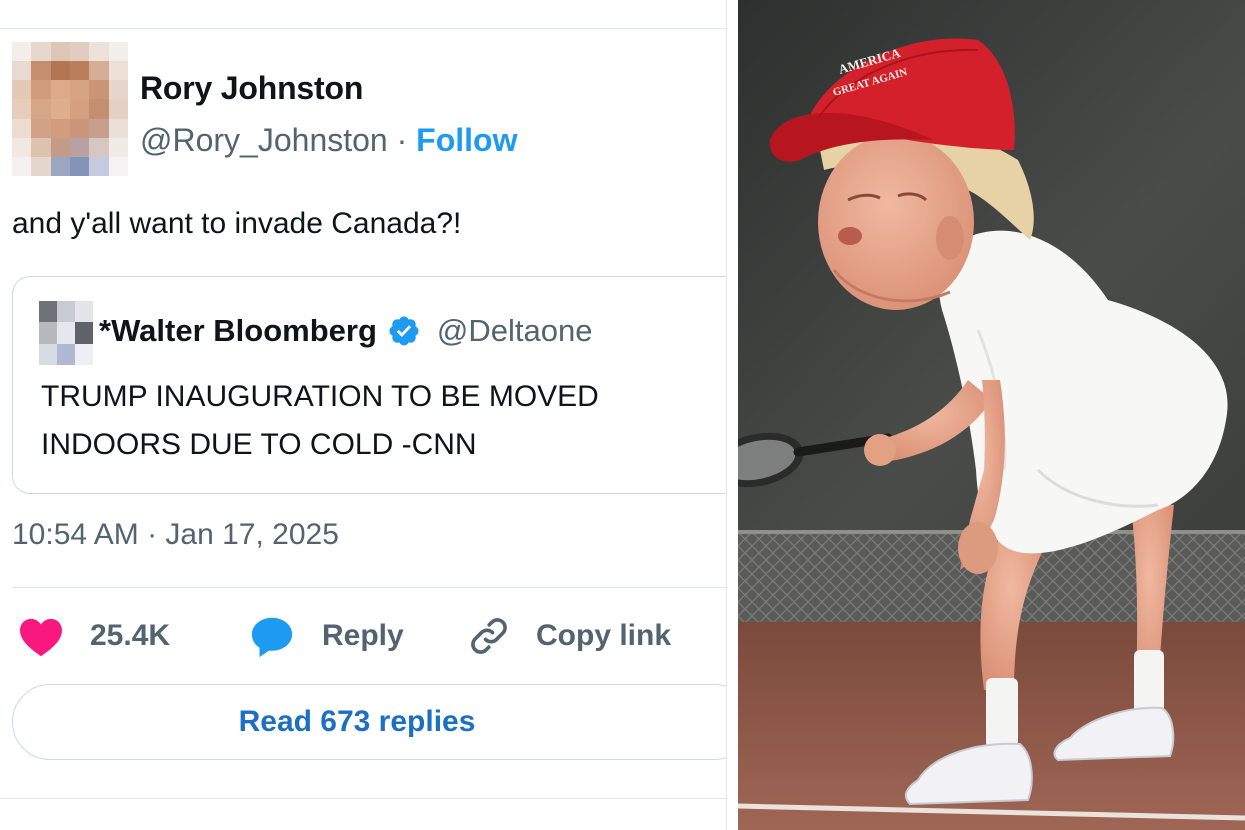 The image size is (1245, 830). Describe the element at coordinates (66, 333) in the screenshot. I see `quoted-avatar` at that location.